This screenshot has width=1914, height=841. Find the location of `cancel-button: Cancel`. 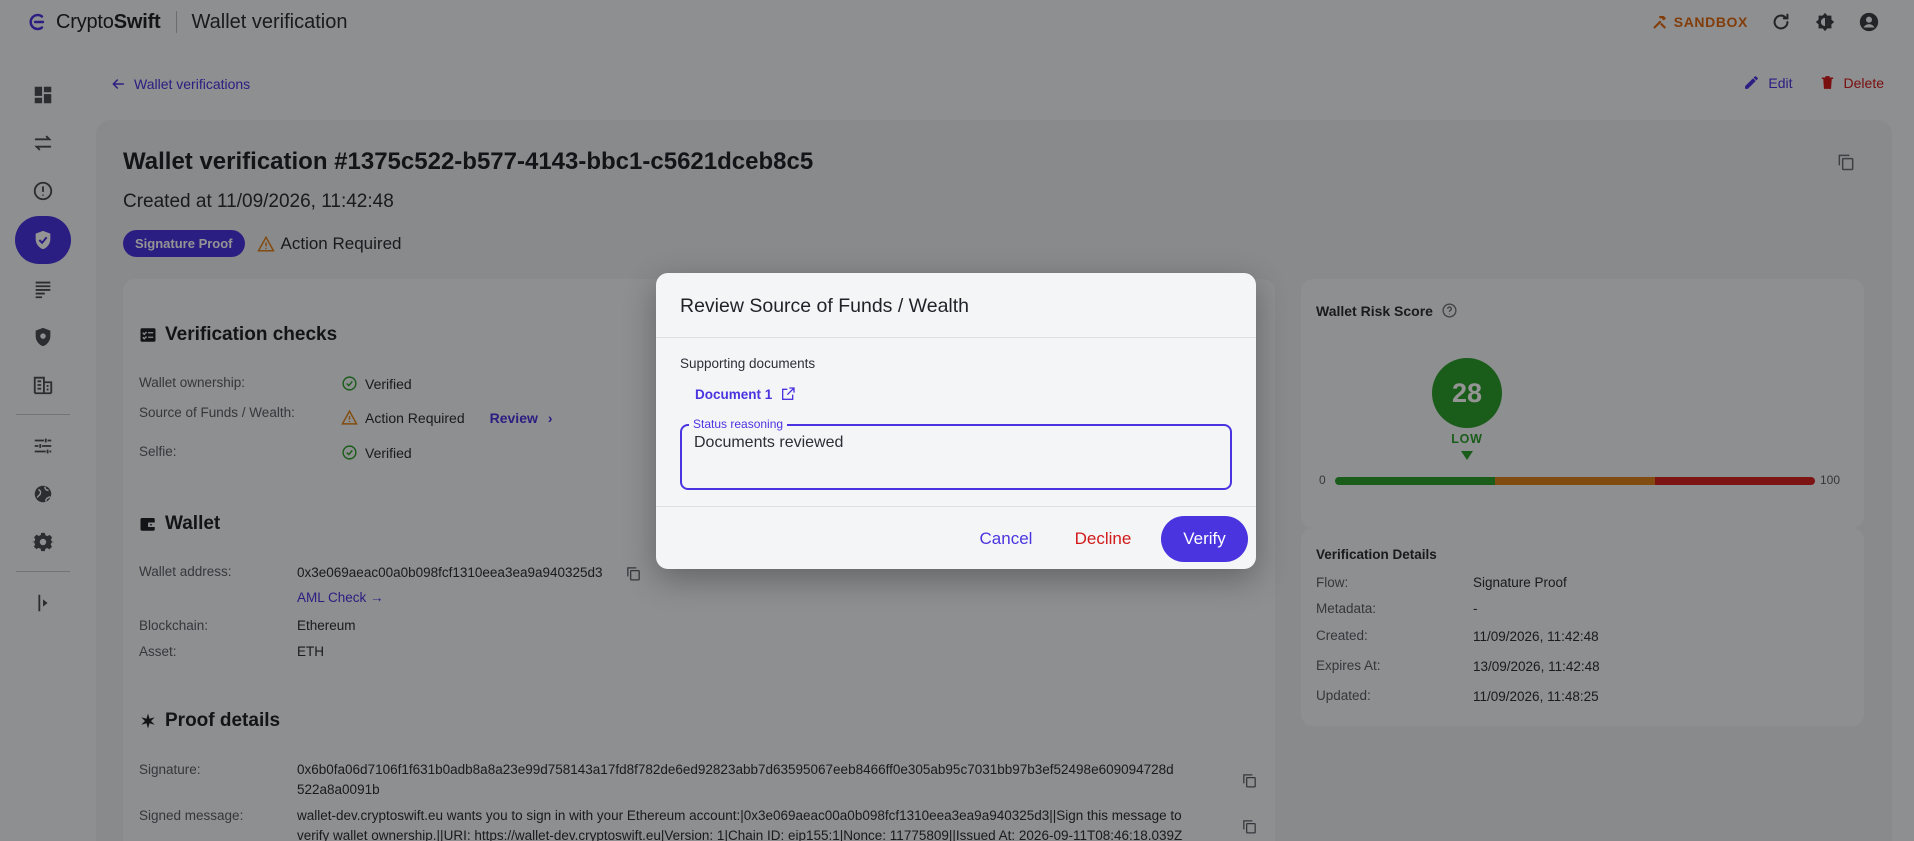

cancel-button: Cancel is located at coordinates (1006, 539).